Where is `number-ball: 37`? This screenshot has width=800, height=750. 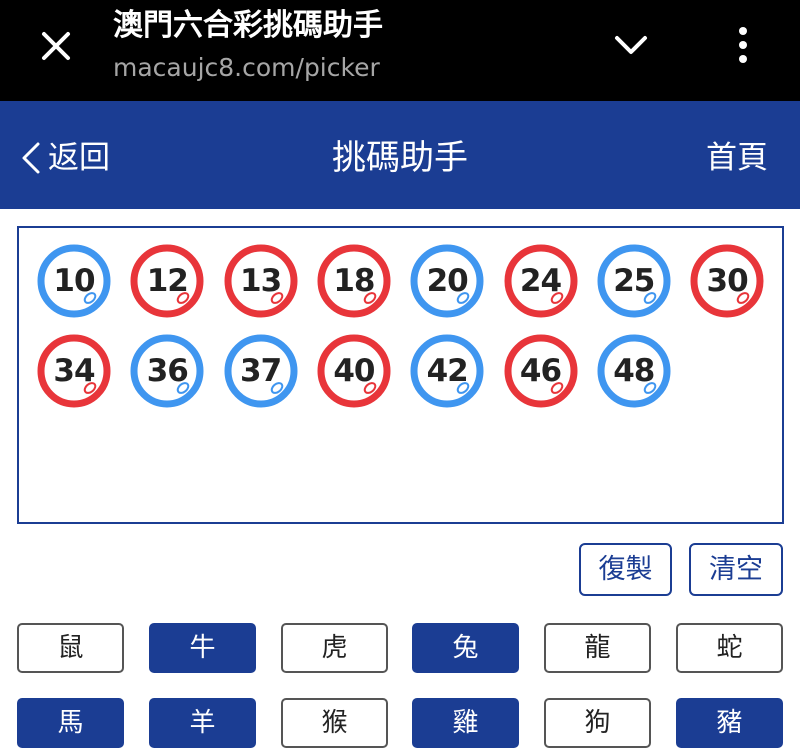 number-ball: 37 is located at coordinates (260, 371).